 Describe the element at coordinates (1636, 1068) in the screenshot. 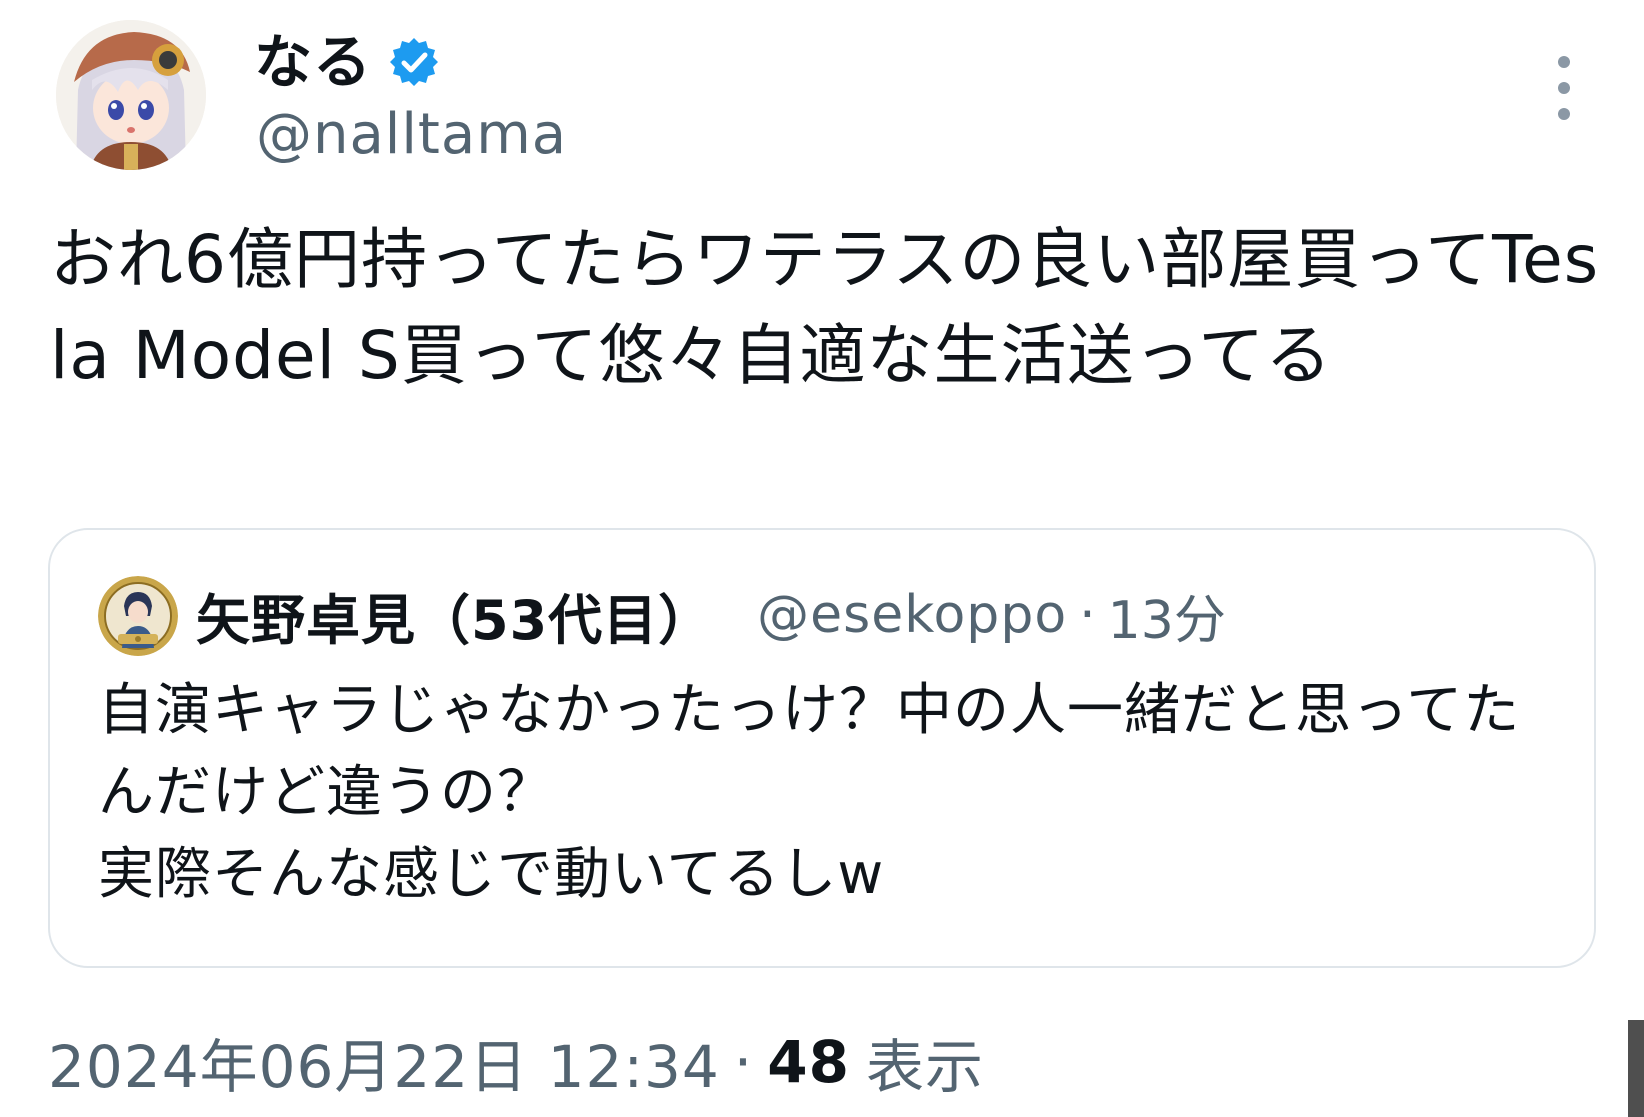

I see `scrollbar-thumb` at that location.